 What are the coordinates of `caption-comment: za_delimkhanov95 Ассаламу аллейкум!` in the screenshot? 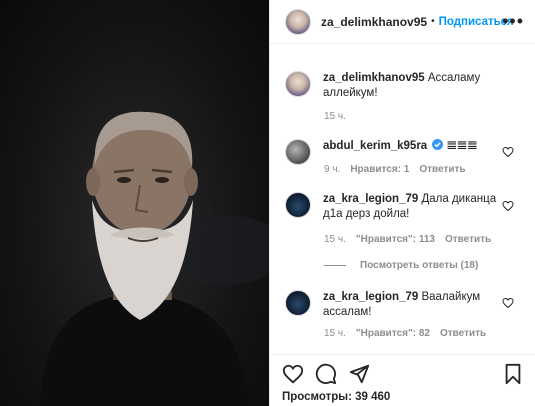 It's located at (405, 86).